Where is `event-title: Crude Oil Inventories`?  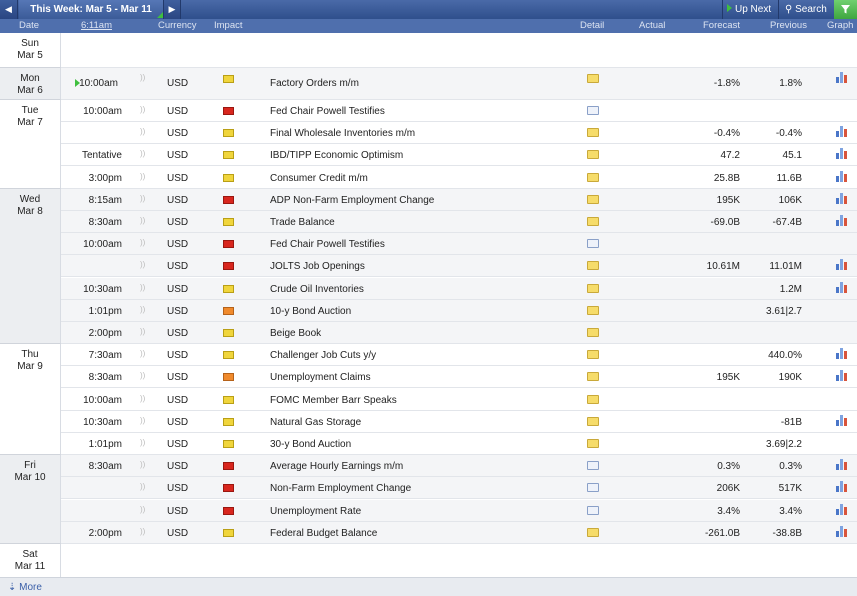
event-title: Crude Oil Inventories is located at coordinates (317, 289).